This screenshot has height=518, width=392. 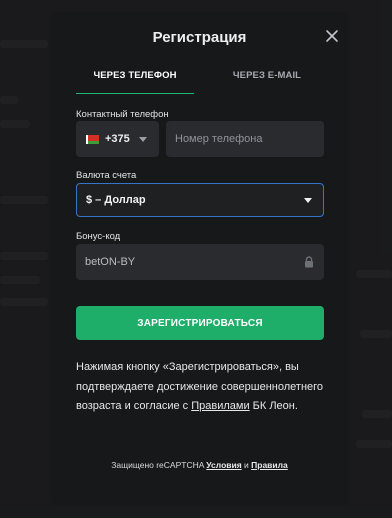 What do you see at coordinates (245, 139) in the screenshot?
I see `phone-number-input: Номер телефона` at bounding box center [245, 139].